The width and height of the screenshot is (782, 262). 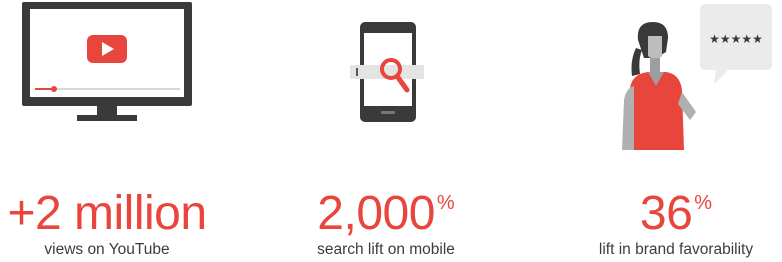 What do you see at coordinates (107, 61) in the screenshot?
I see `tv-play-icon` at bounding box center [107, 61].